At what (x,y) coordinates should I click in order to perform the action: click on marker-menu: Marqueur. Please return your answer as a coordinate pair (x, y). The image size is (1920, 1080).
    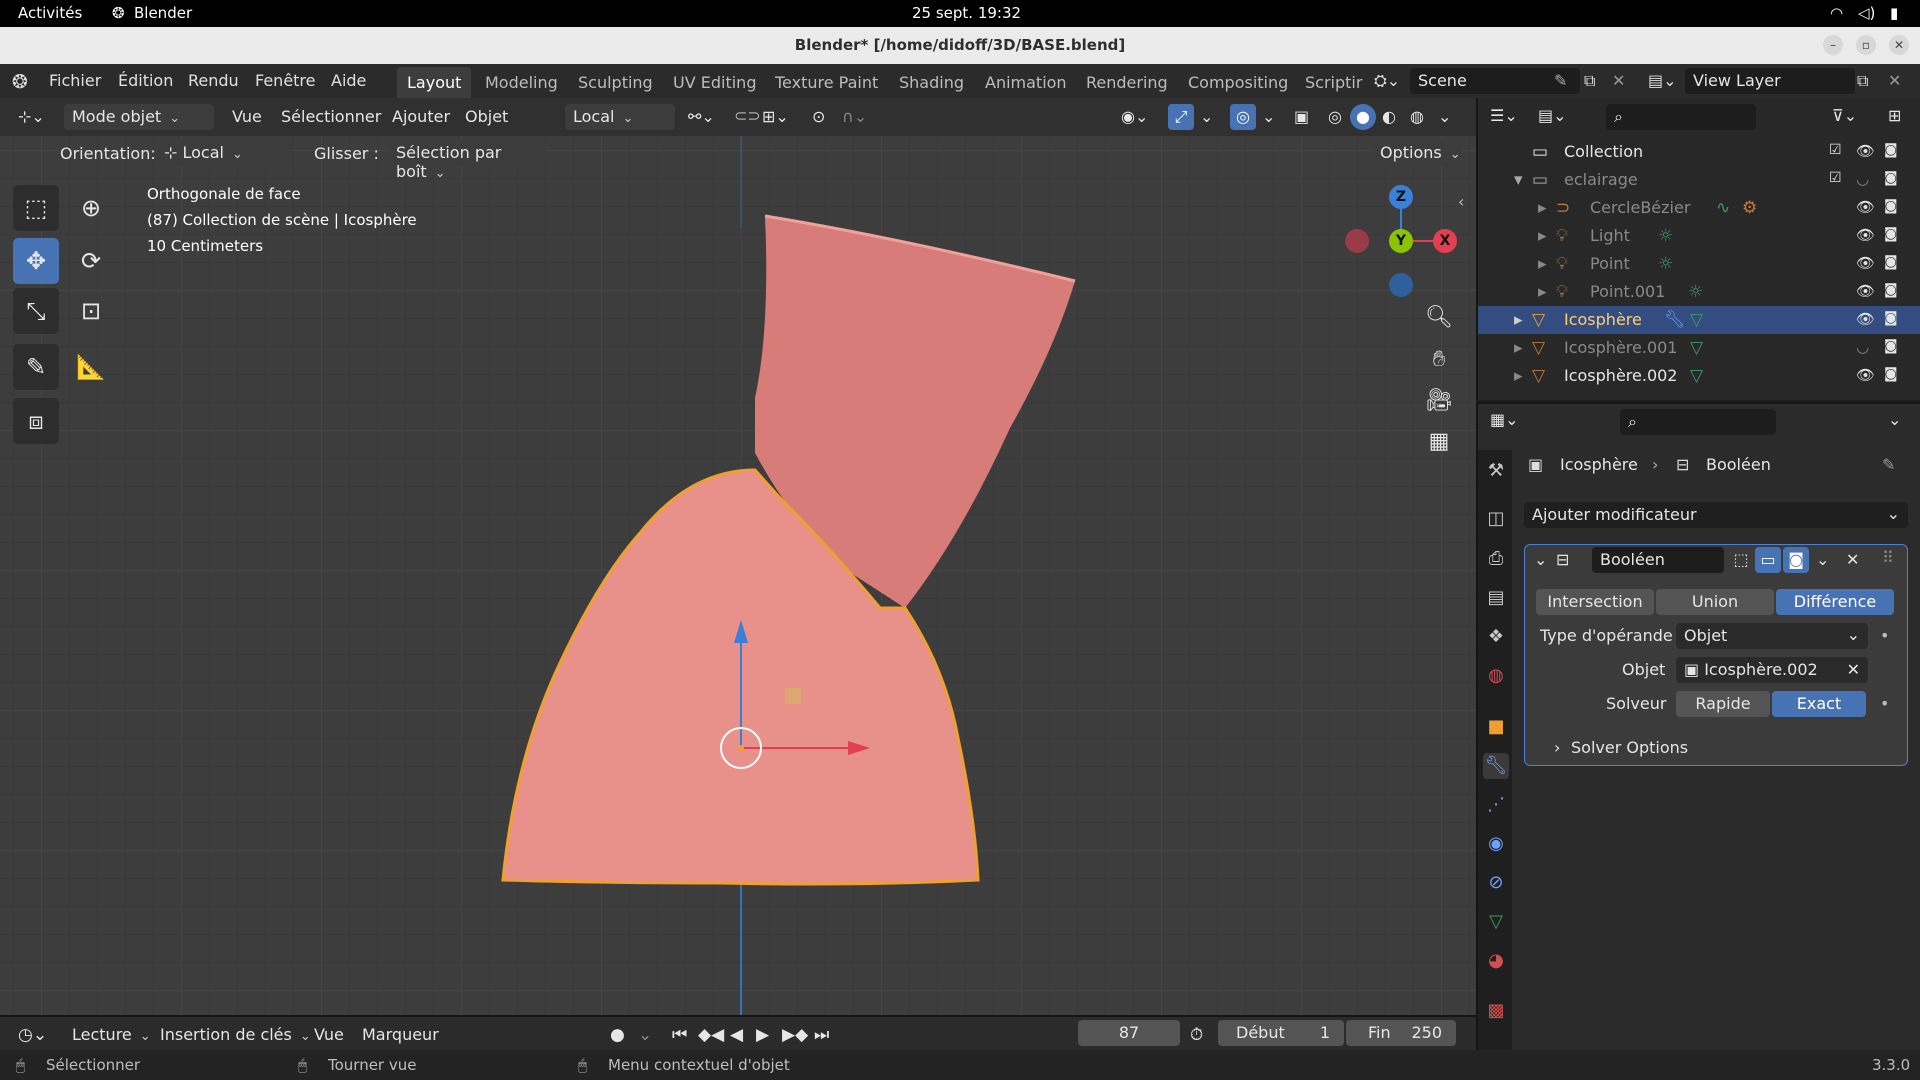
    Looking at the image, I should click on (400, 1034).